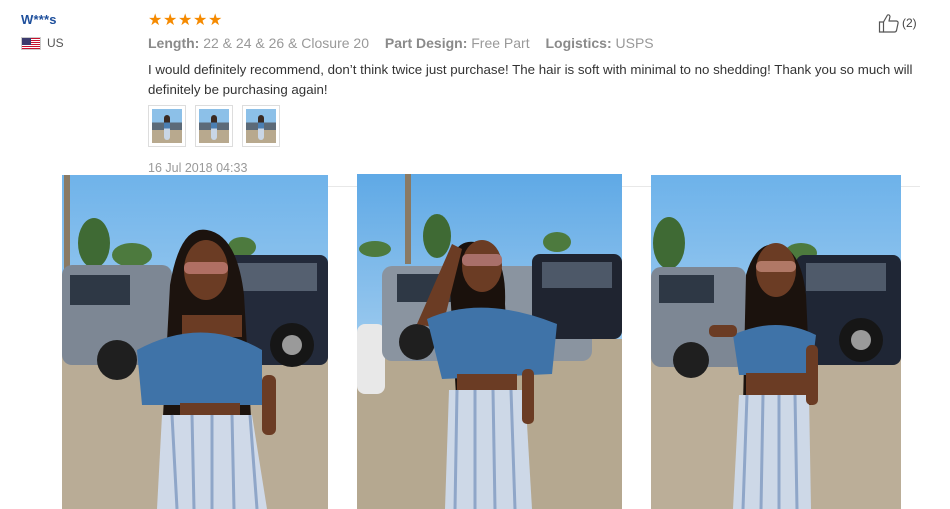 This screenshot has width=950, height=509. Describe the element at coordinates (457, 43) in the screenshot. I see `attribute-part-design: Part Design: Free Part` at that location.